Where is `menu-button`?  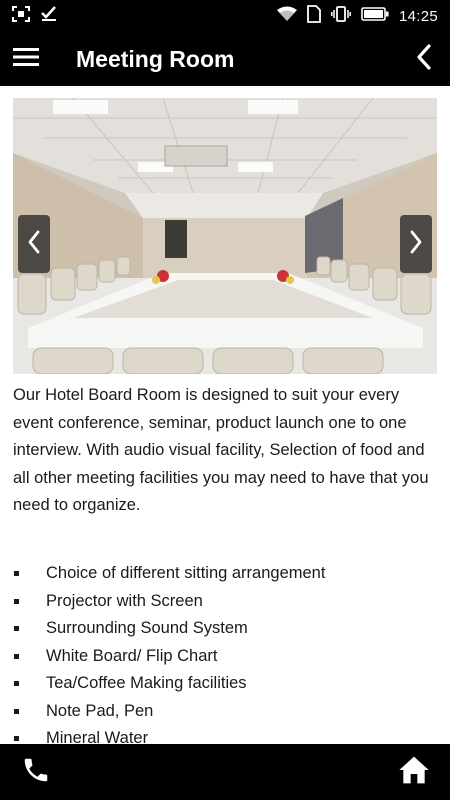
menu-button is located at coordinates (26, 59).